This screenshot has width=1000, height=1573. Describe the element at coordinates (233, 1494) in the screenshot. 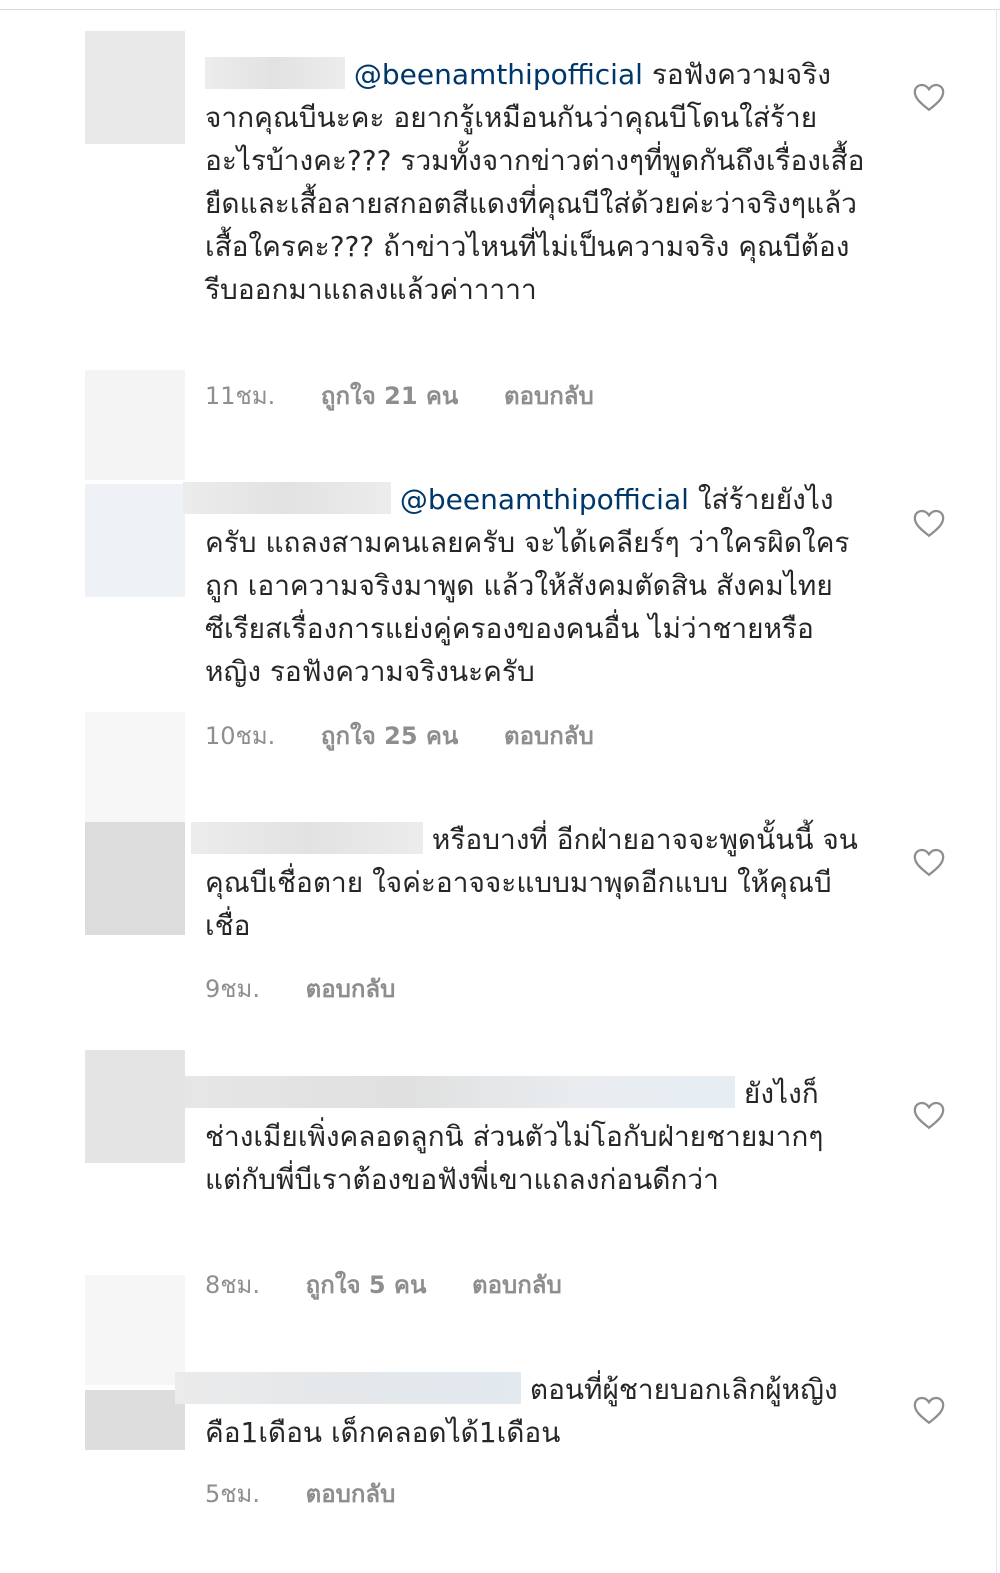

I see `comment-time: 5ชม.` at that location.